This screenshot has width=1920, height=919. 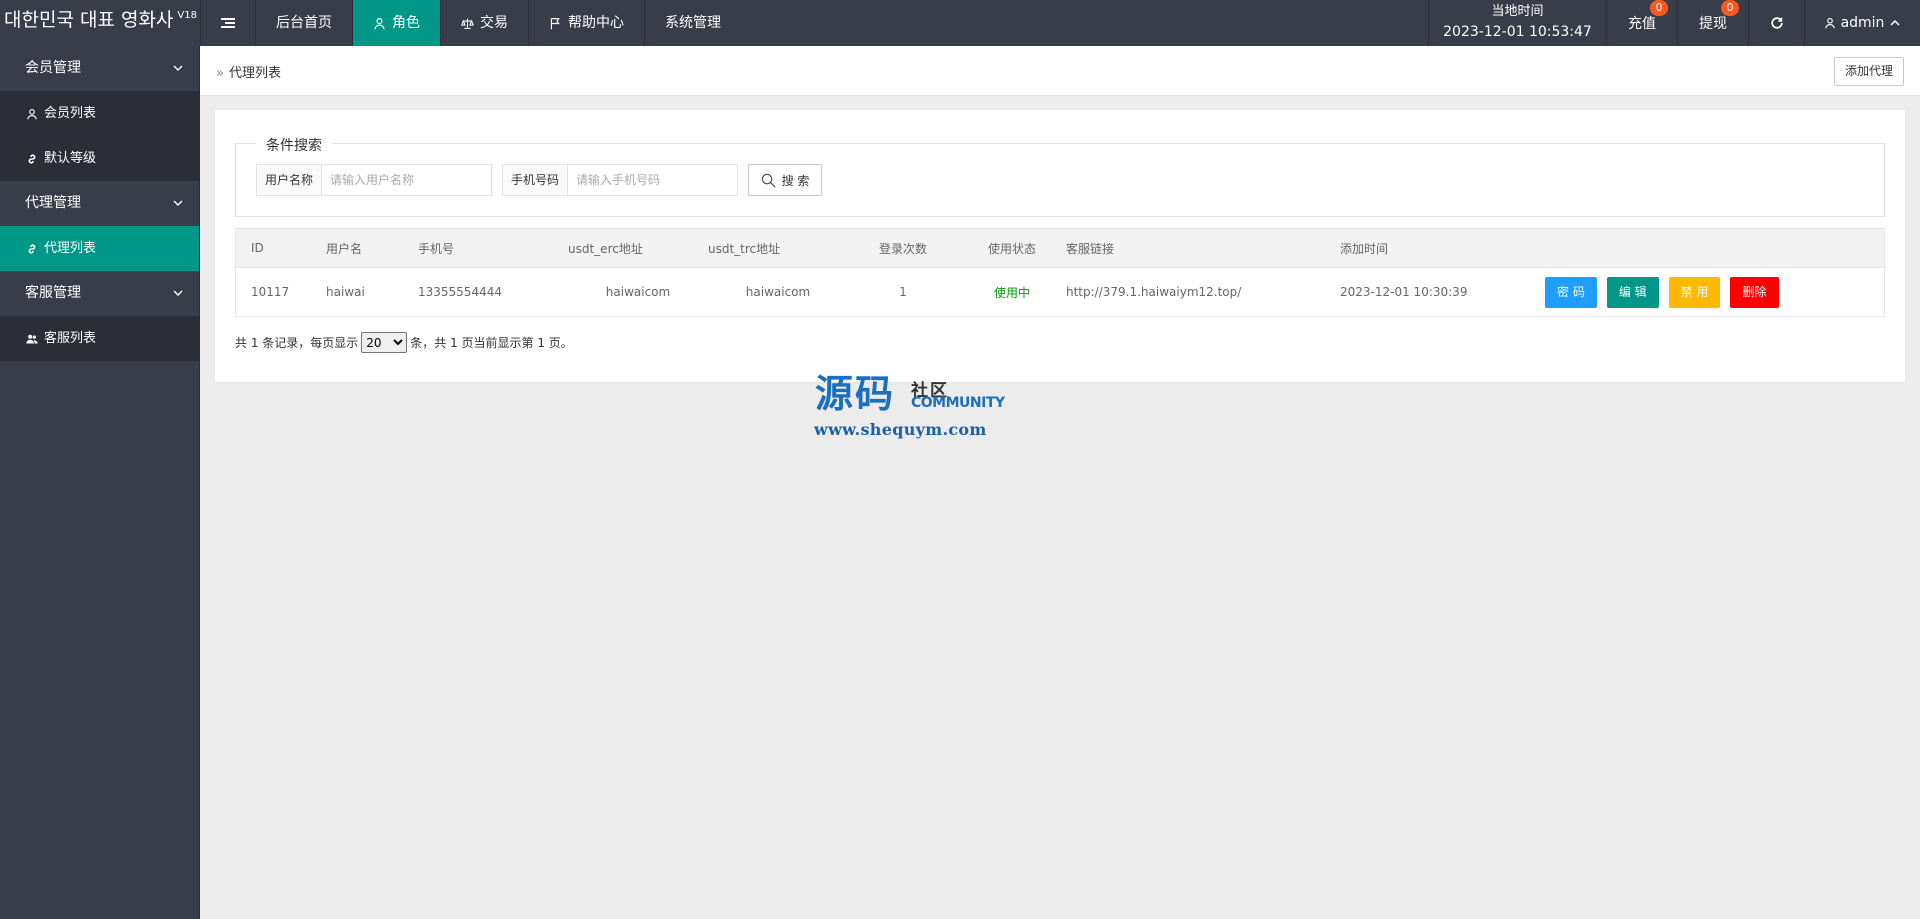 I want to click on top-right-bar: 当地时间 2023-12-01 10:53:47 充值 0 提现 0 admin, so click(x=1674, y=23).